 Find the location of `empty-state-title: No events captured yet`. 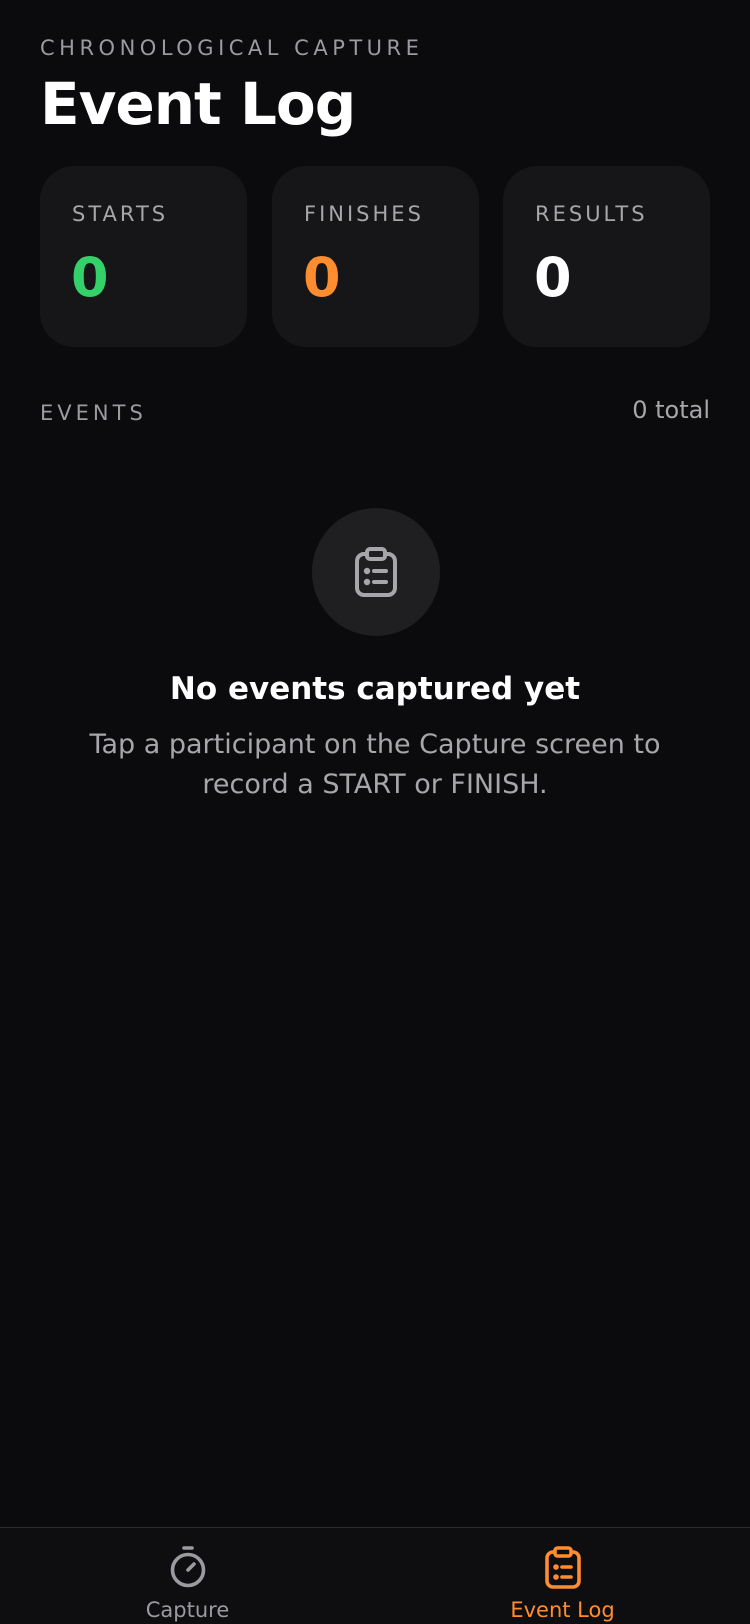

empty-state-title: No events captured yet is located at coordinates (375, 689).